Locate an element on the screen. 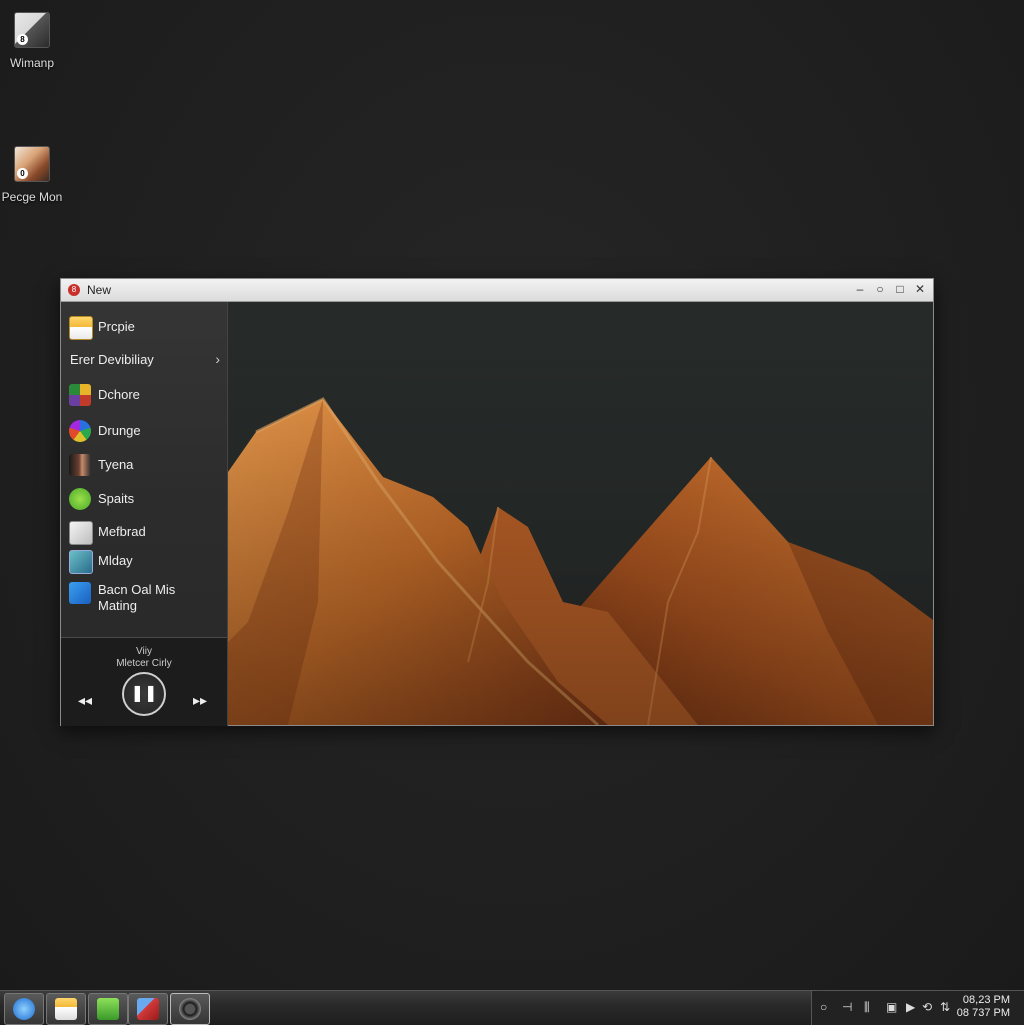  sidebar-item-spaits: Spaits is located at coordinates (145, 499).